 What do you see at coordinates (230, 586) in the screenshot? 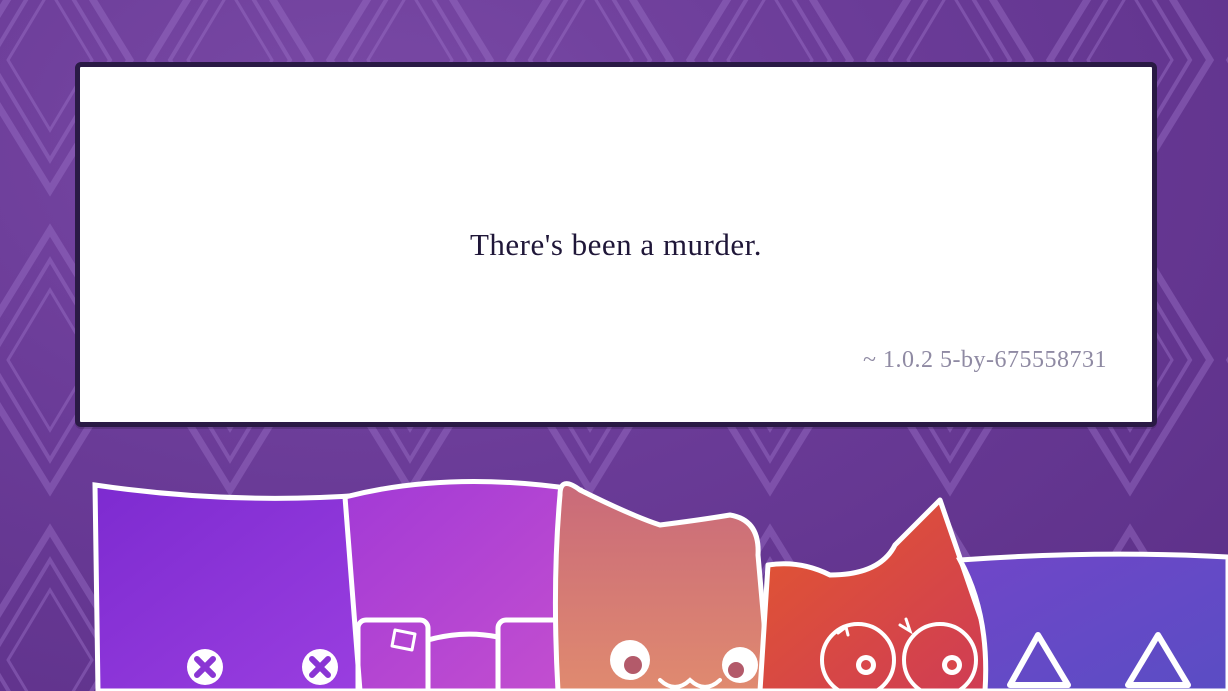
I see `character-purple` at bounding box center [230, 586].